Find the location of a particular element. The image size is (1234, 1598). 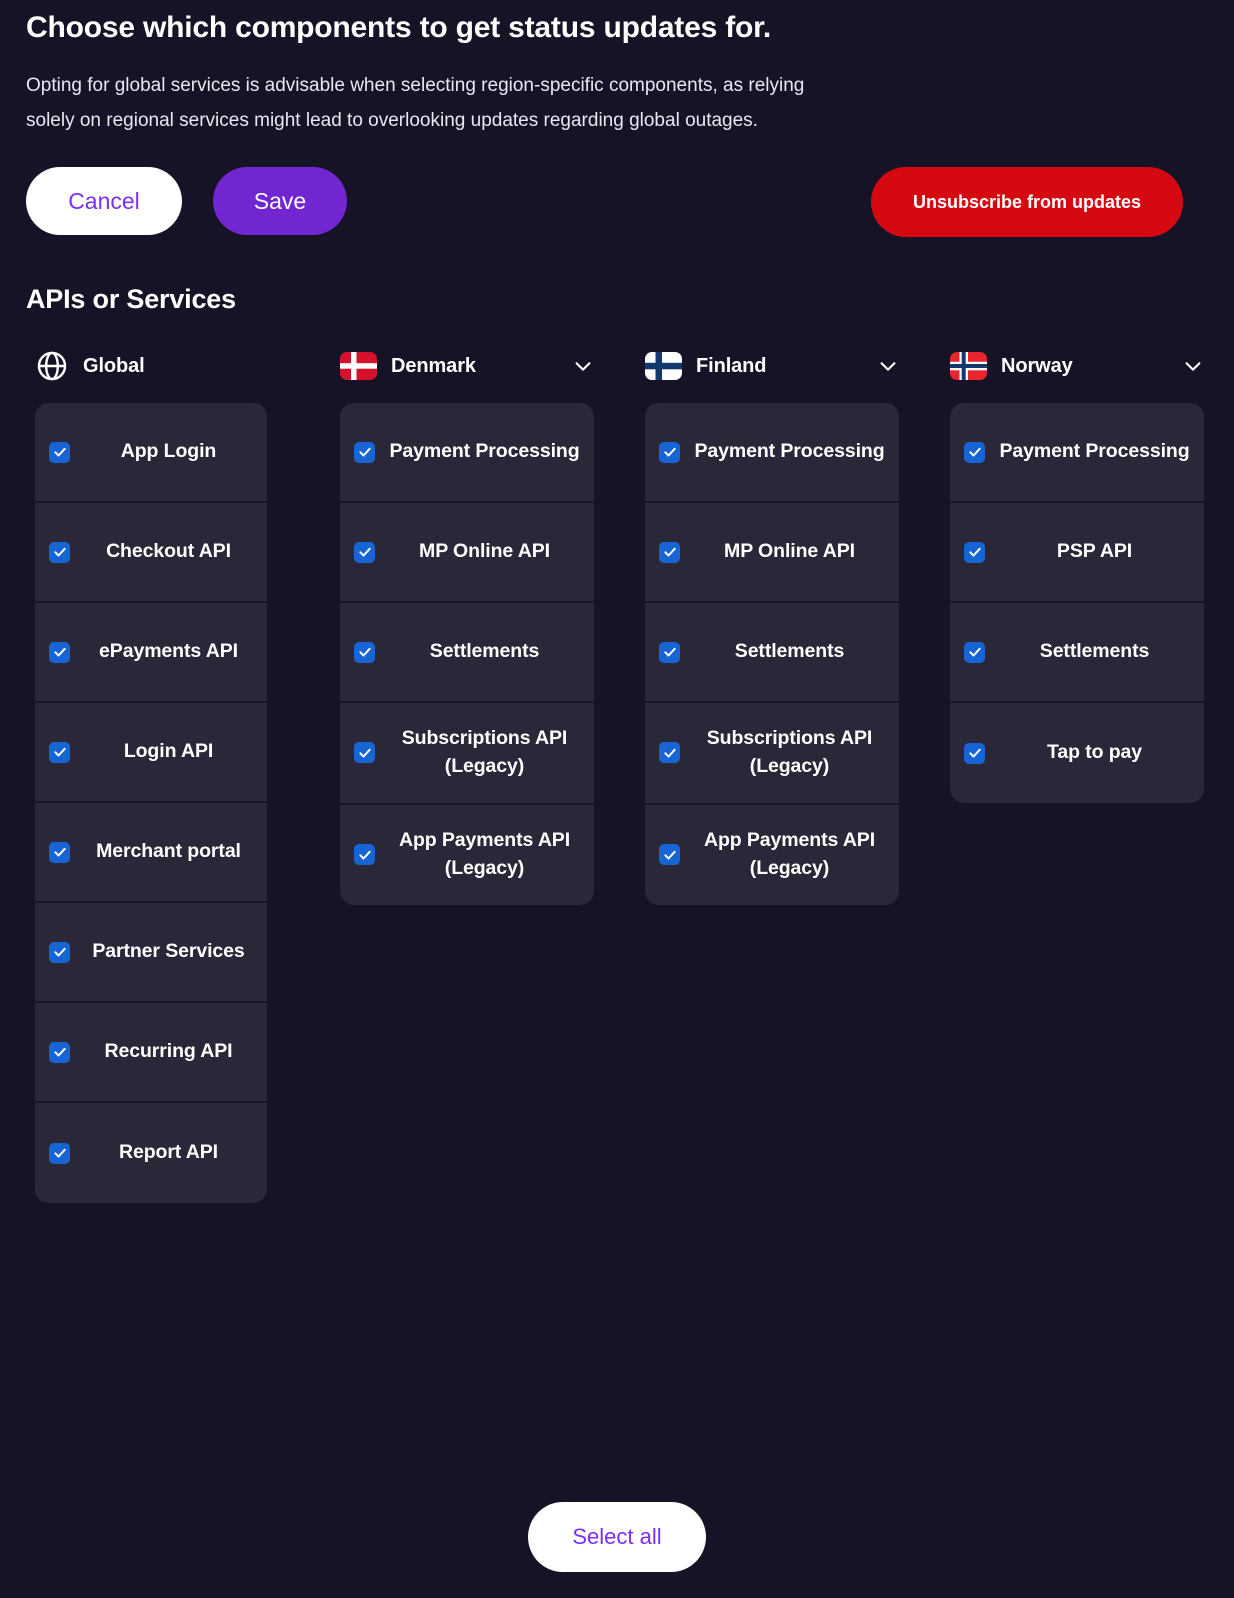

column-header-finland: Finland is located at coordinates (788, 366).